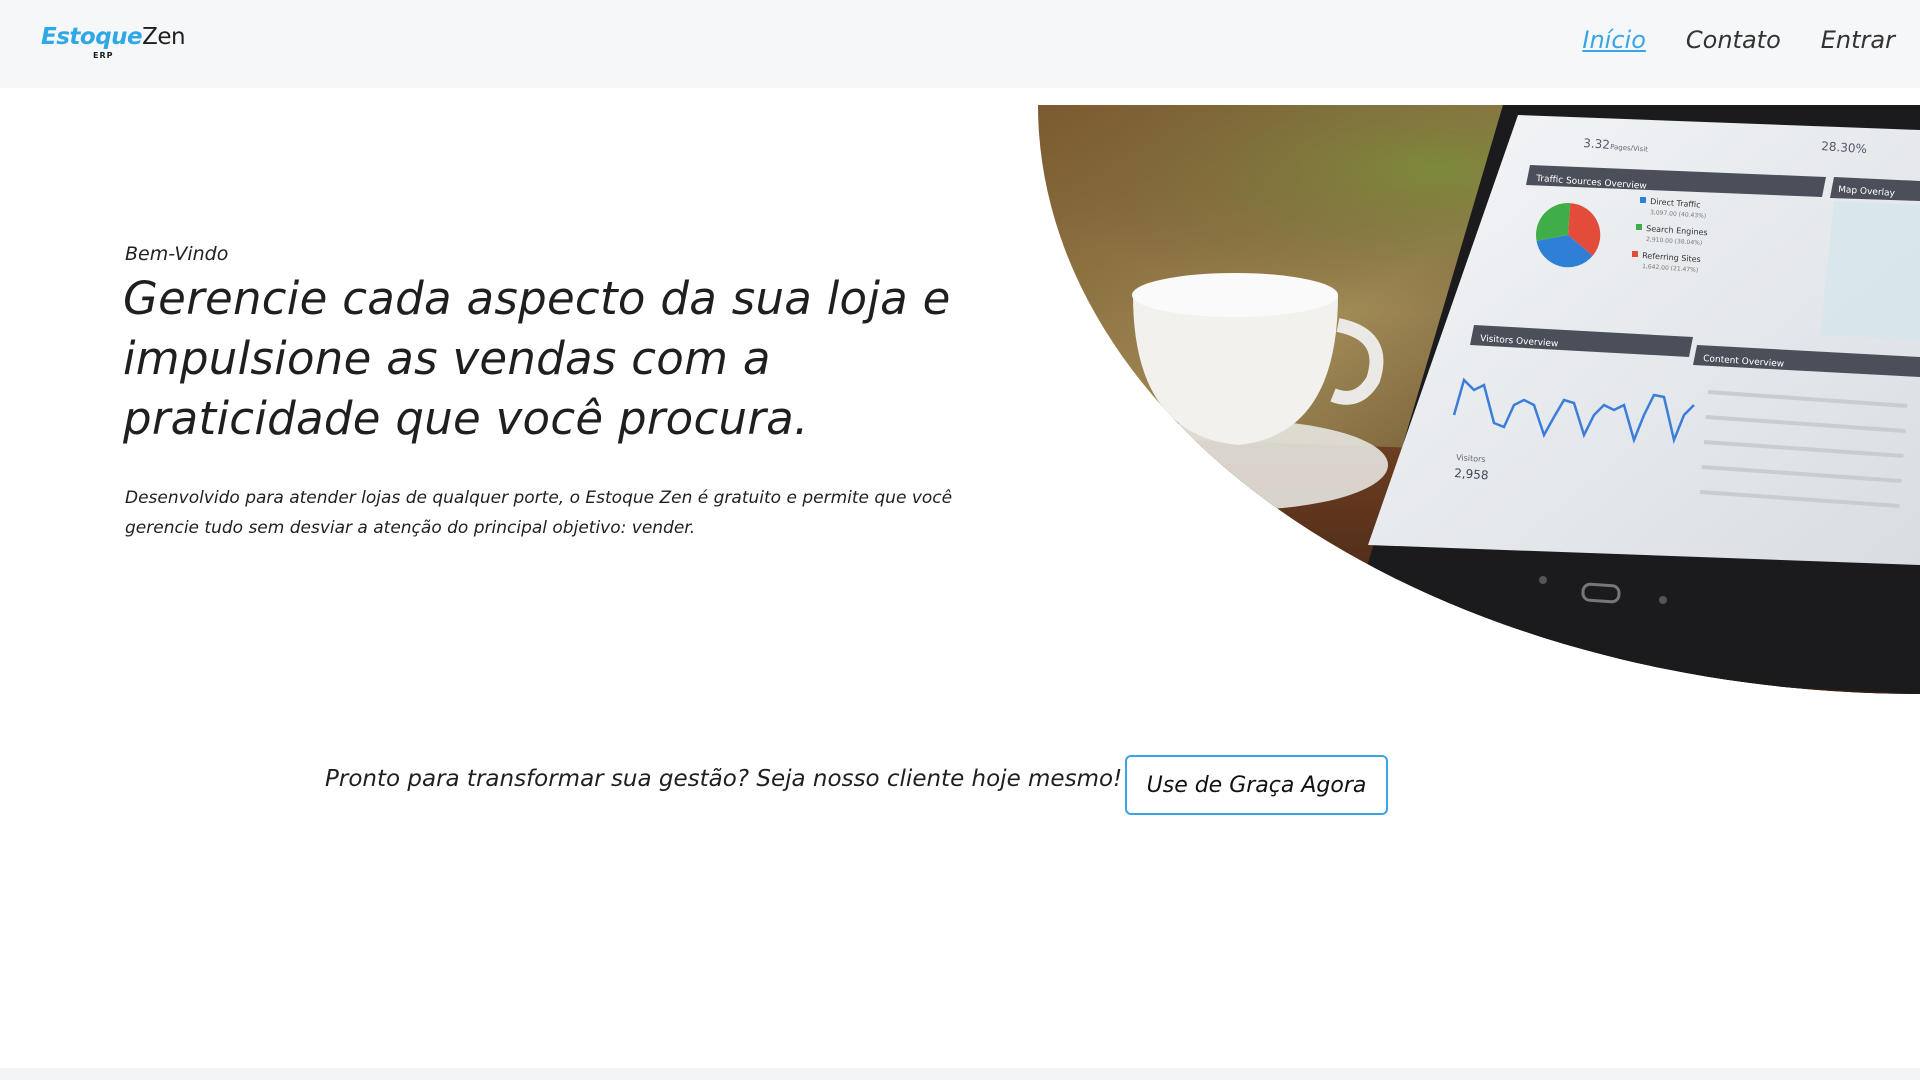 Image resolution: width=1920 pixels, height=1080 pixels. Describe the element at coordinates (1256, 785) in the screenshot. I see `use-free-now-button: Use de Graça Agora` at that location.